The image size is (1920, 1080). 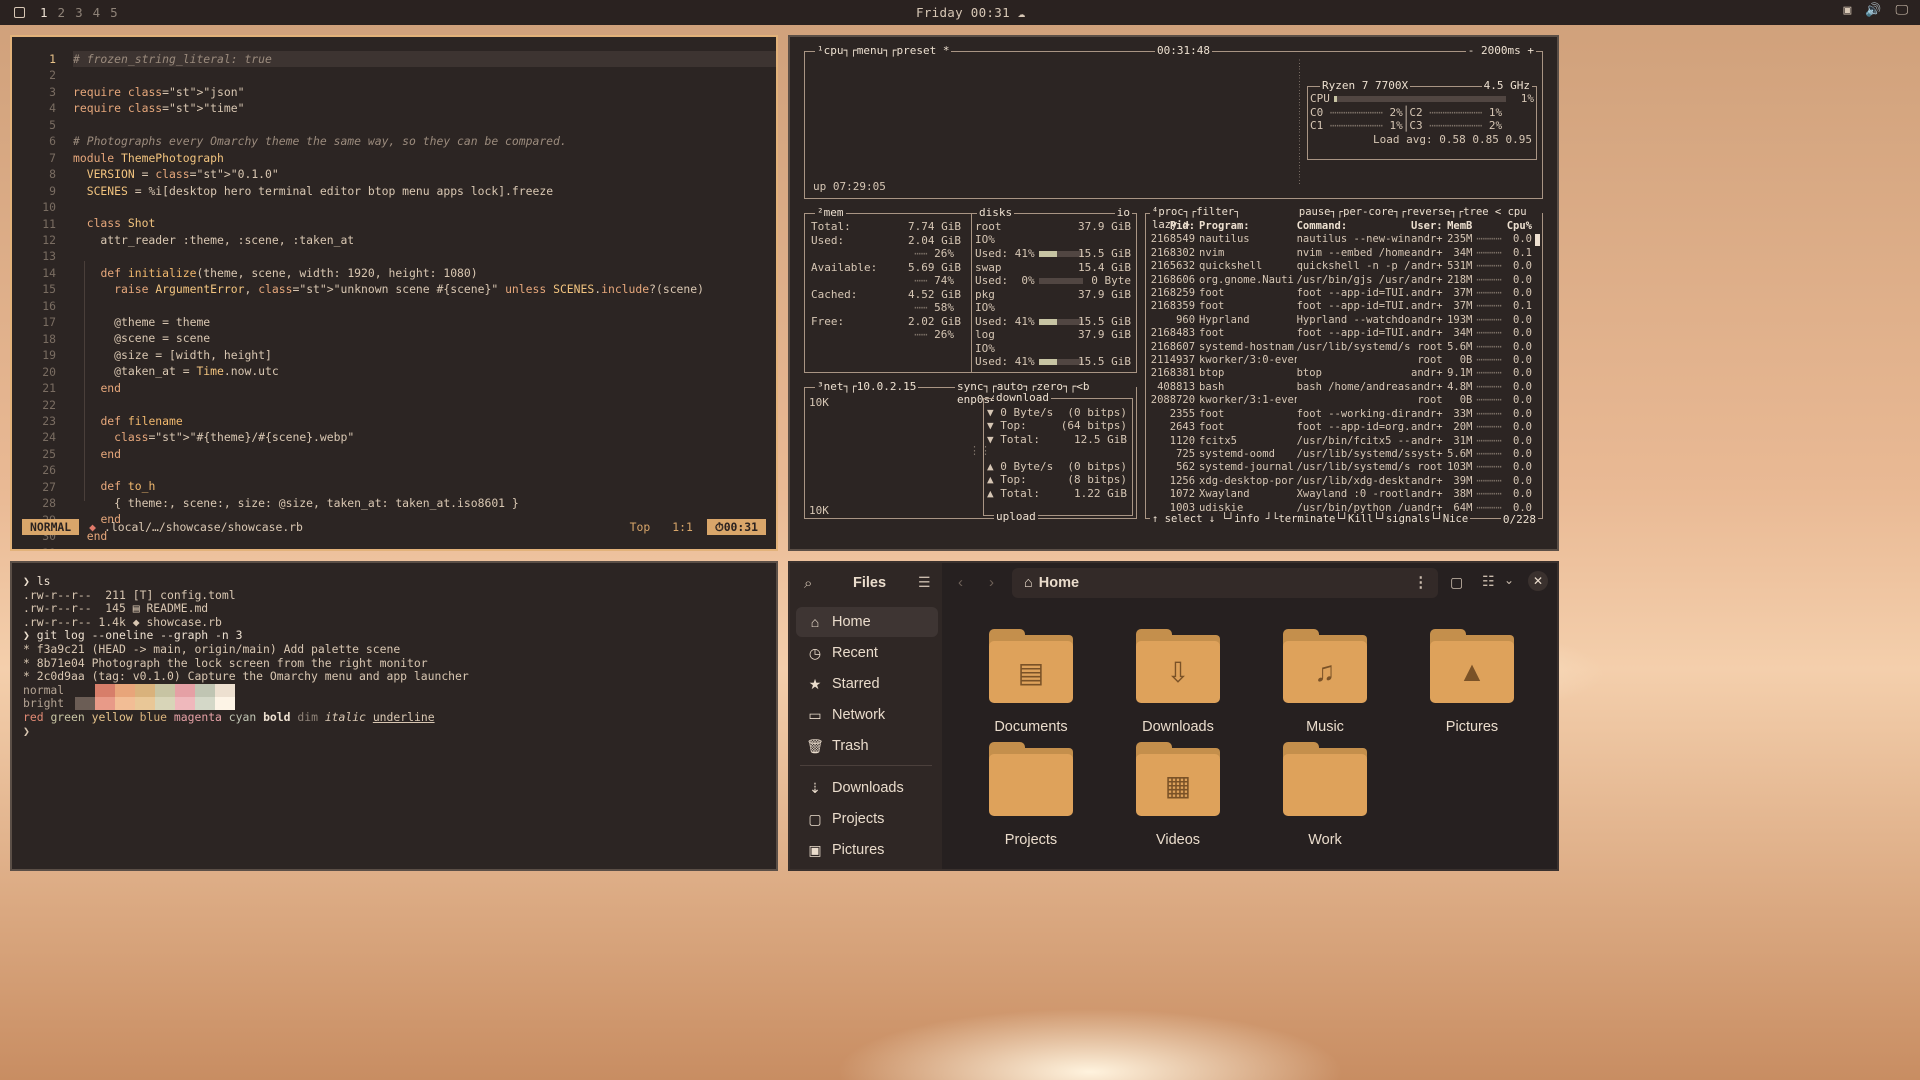 I want to click on folder-projects: Projects, so click(x=1031, y=795).